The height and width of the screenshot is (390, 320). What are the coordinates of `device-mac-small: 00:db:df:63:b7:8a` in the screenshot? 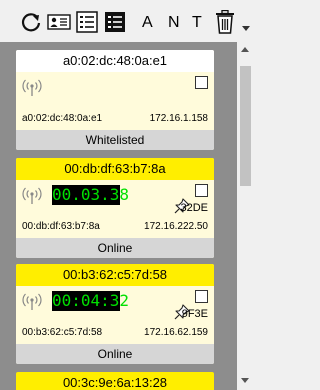 It's located at (61, 226).